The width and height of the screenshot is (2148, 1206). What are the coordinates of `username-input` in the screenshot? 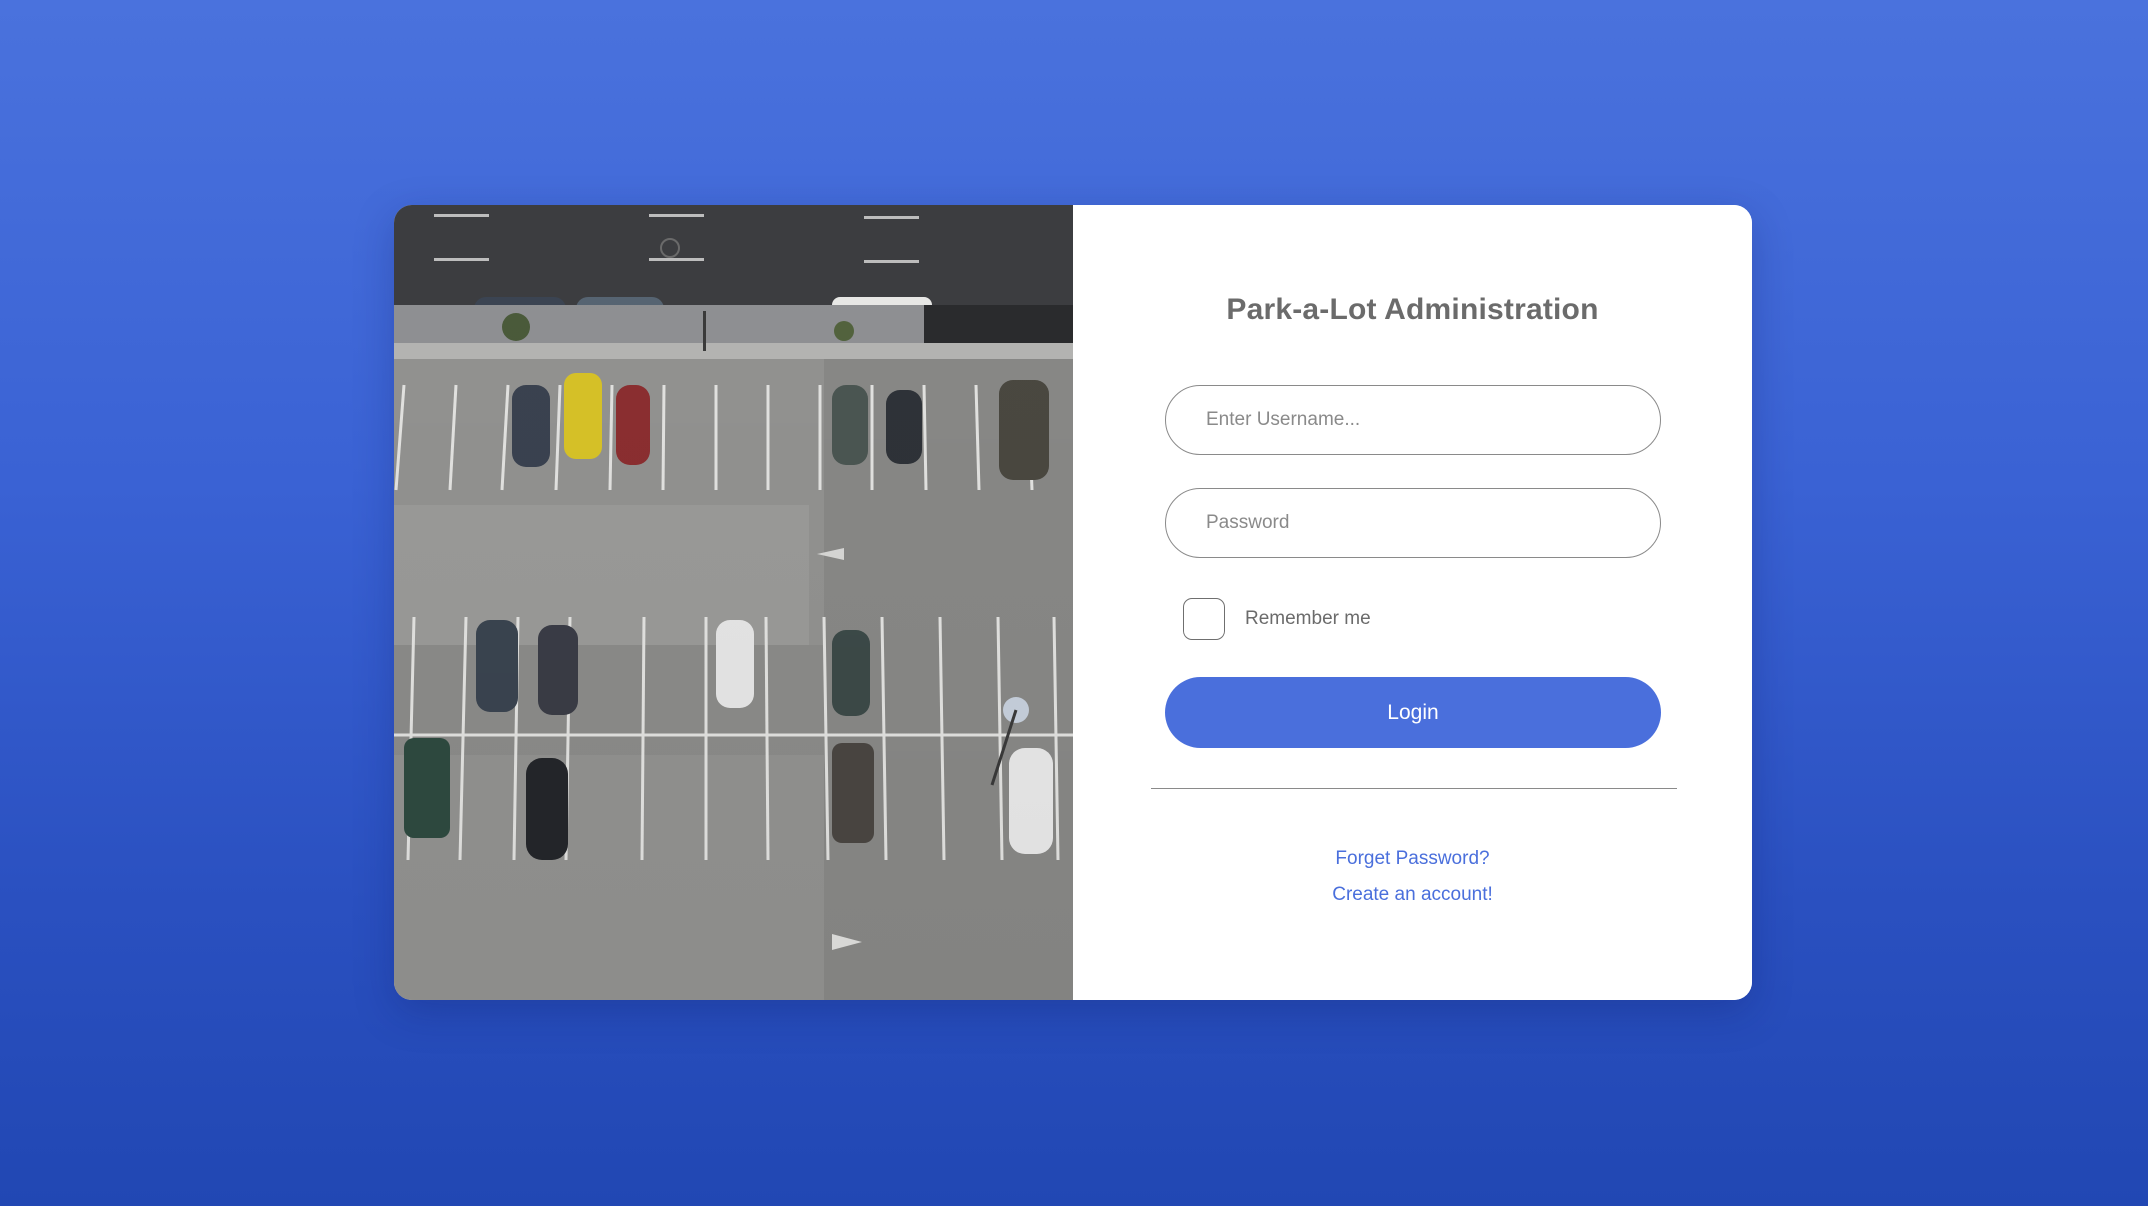 It's located at (1413, 420).